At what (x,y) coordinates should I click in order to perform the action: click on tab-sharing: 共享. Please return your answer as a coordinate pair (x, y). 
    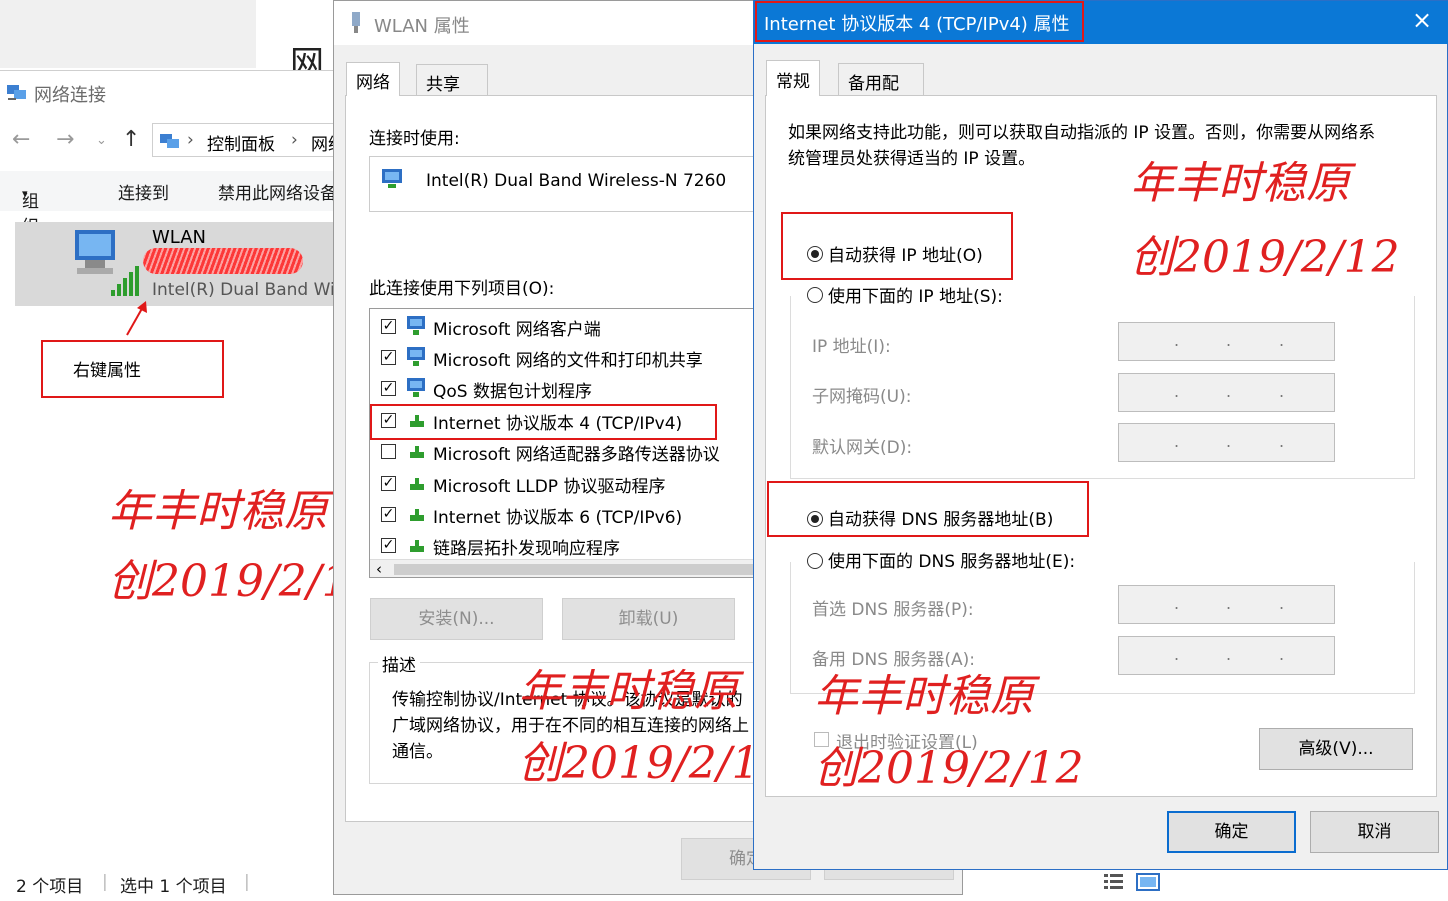
    Looking at the image, I should click on (452, 80).